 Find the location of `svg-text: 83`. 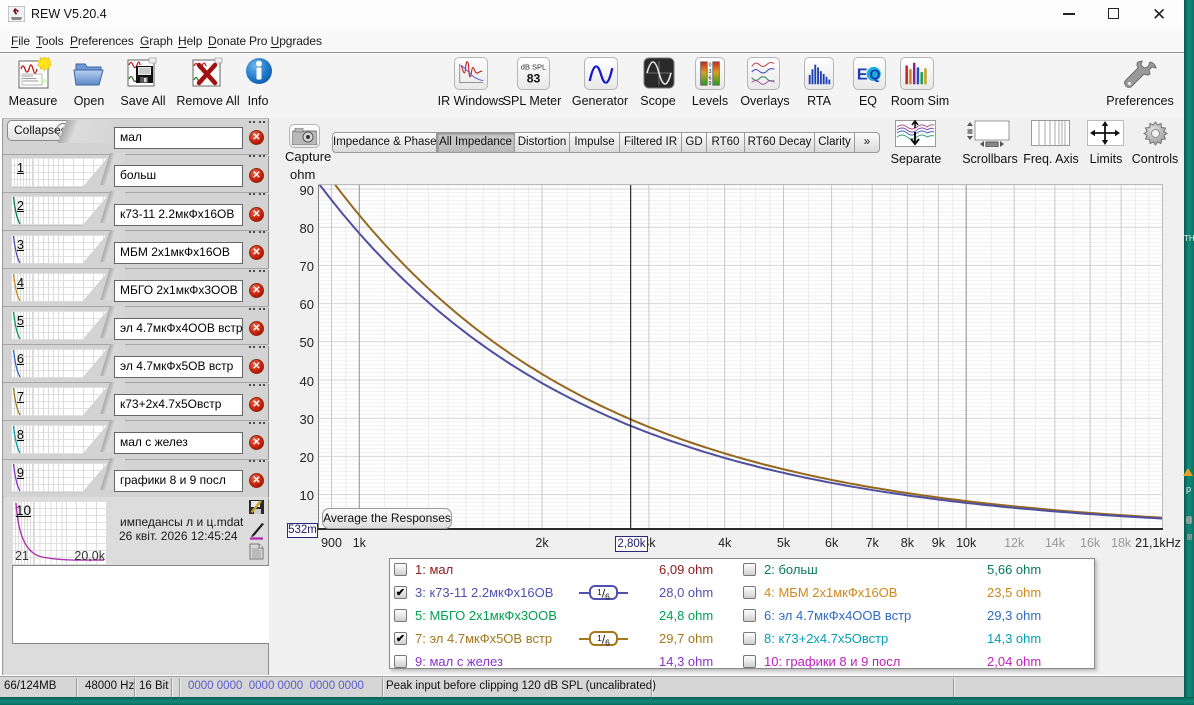

svg-text: 83 is located at coordinates (534, 78).